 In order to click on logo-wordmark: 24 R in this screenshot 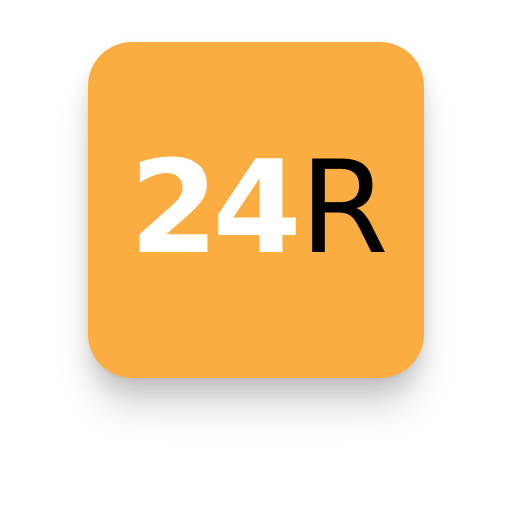, I will do `click(259, 208)`.